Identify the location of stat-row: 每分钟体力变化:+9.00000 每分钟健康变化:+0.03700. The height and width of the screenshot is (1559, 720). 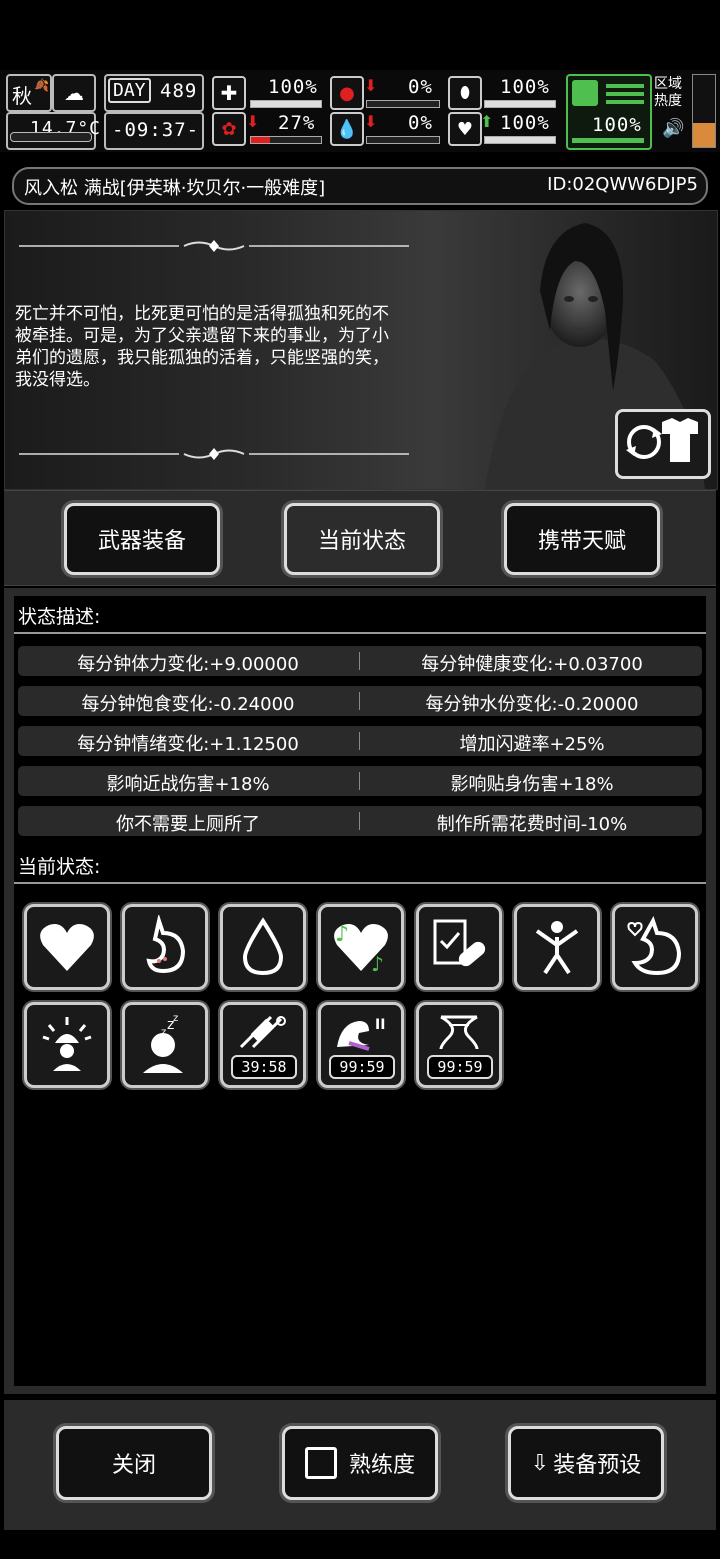
(360, 661).